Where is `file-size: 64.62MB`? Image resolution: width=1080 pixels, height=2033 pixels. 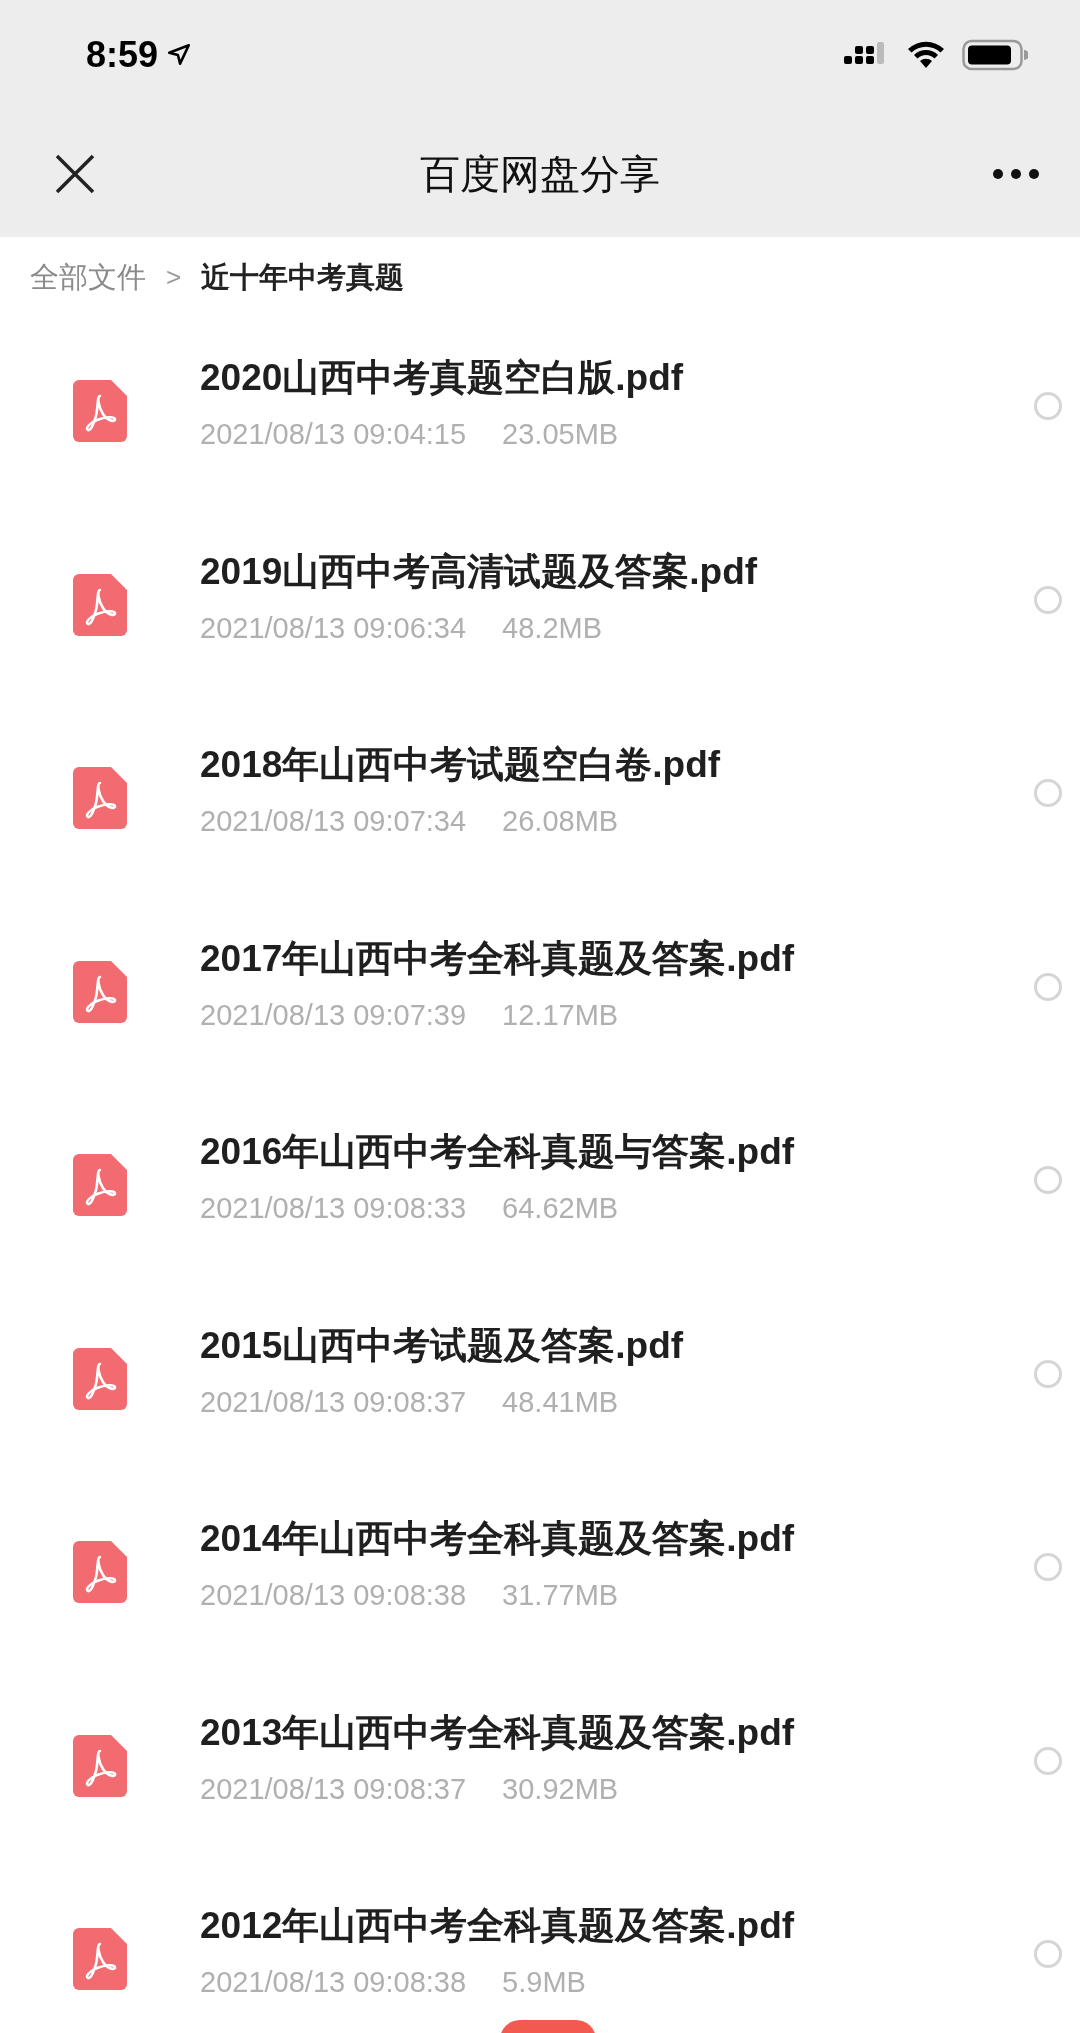
file-size: 64.62MB is located at coordinates (560, 1208).